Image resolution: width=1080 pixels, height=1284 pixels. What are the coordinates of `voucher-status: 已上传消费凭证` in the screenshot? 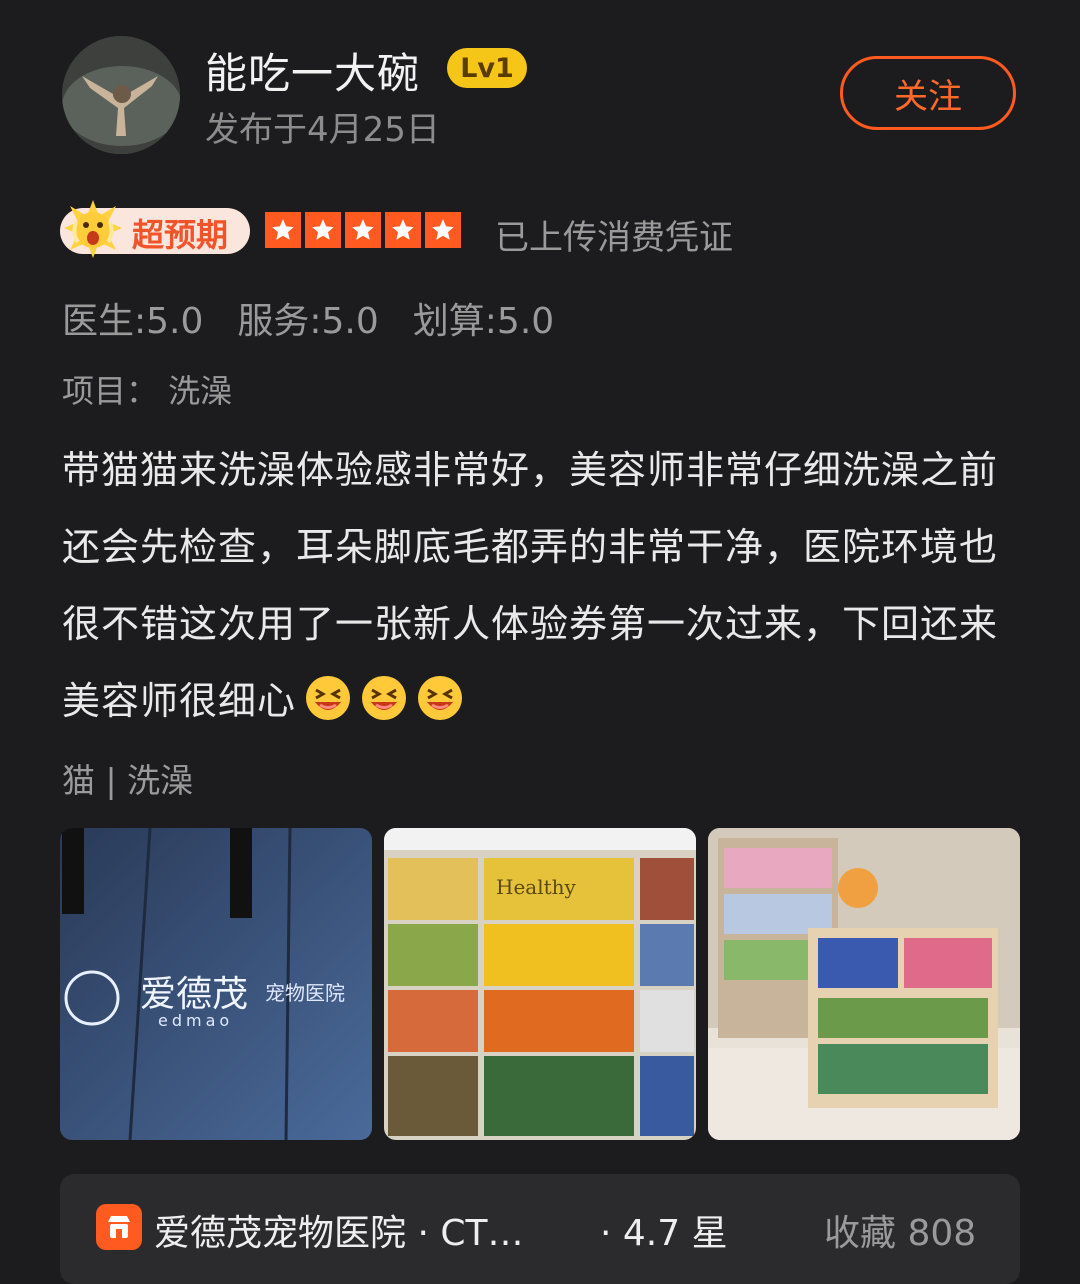 It's located at (614, 238).